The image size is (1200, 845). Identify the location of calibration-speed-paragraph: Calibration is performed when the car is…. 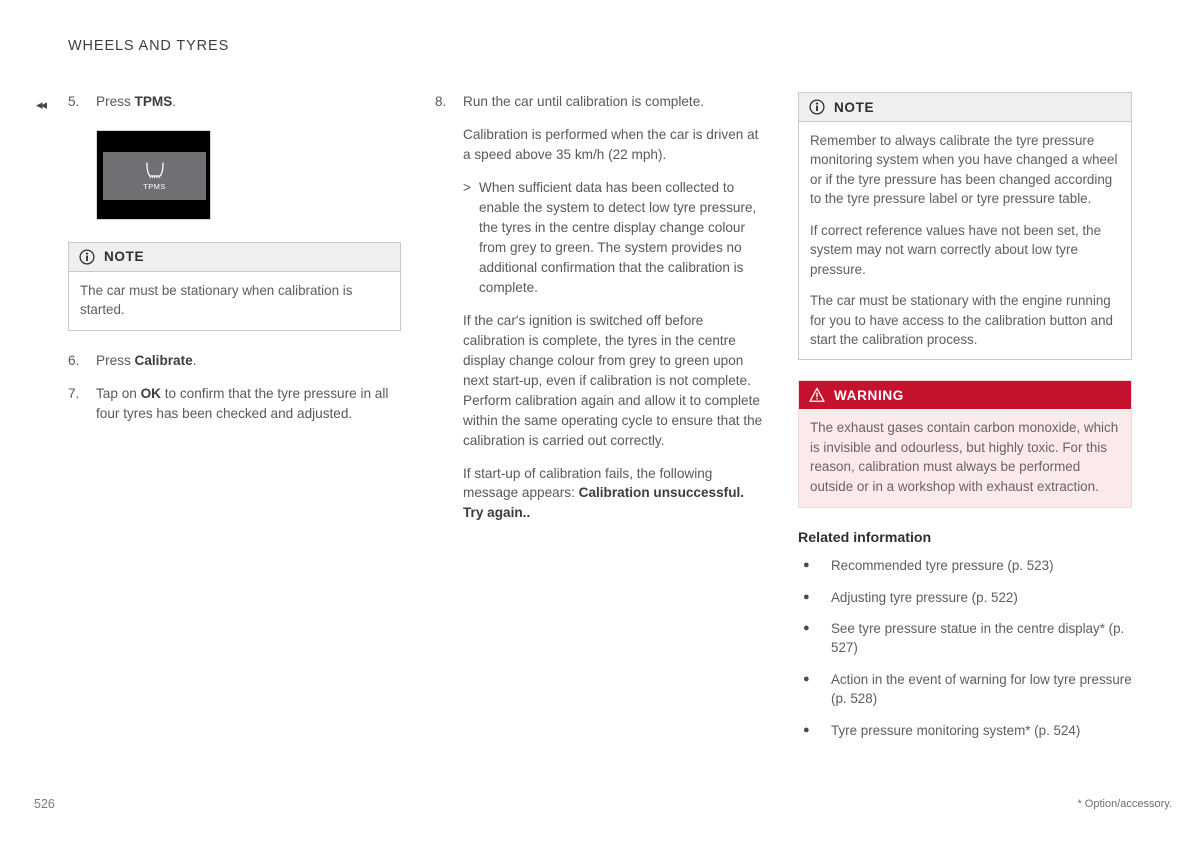
(611, 144).